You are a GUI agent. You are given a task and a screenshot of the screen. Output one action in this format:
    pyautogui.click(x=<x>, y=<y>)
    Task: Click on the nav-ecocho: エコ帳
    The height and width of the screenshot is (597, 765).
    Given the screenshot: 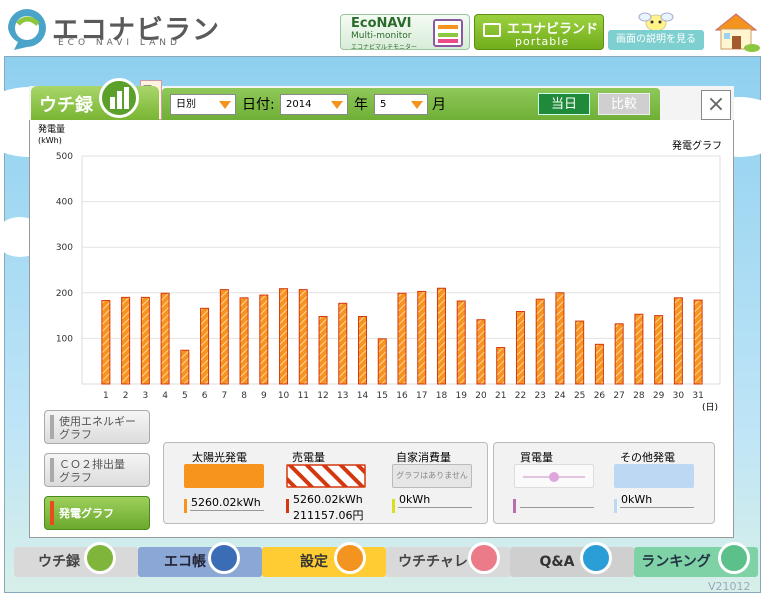 What is the action you would take?
    pyautogui.click(x=200, y=559)
    